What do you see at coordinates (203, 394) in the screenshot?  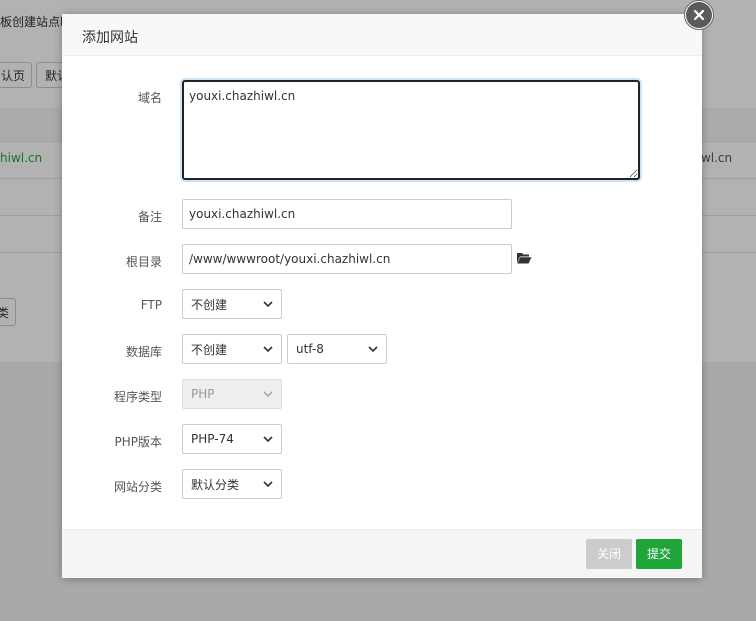 I see `program-type-select-value: PHP` at bounding box center [203, 394].